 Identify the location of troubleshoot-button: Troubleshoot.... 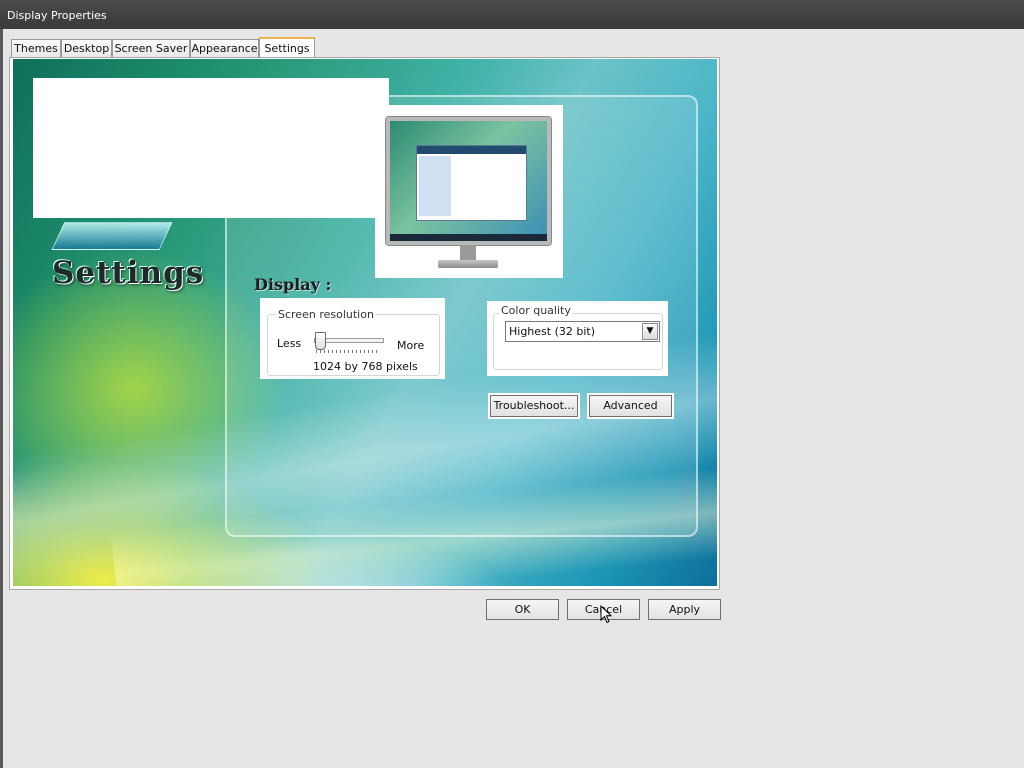
(534, 406).